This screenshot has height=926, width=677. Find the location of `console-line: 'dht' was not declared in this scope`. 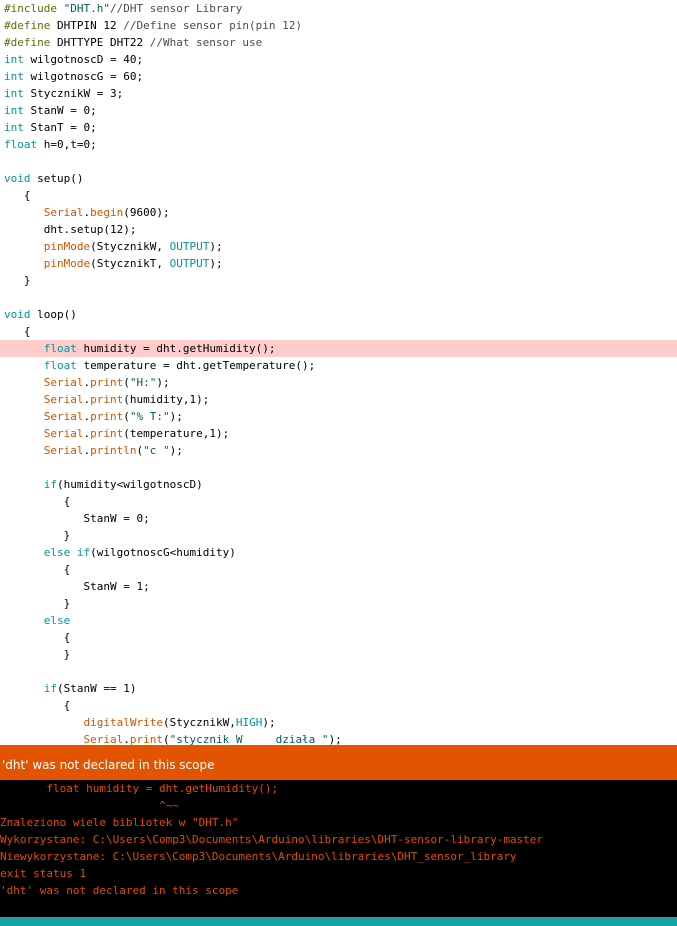

console-line: 'dht' was not declared in this scope is located at coordinates (119, 890).